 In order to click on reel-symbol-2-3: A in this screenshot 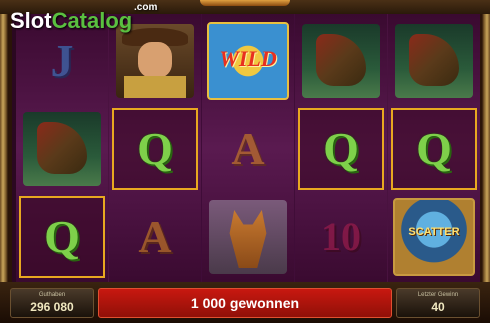, I will do `click(155, 237)`.